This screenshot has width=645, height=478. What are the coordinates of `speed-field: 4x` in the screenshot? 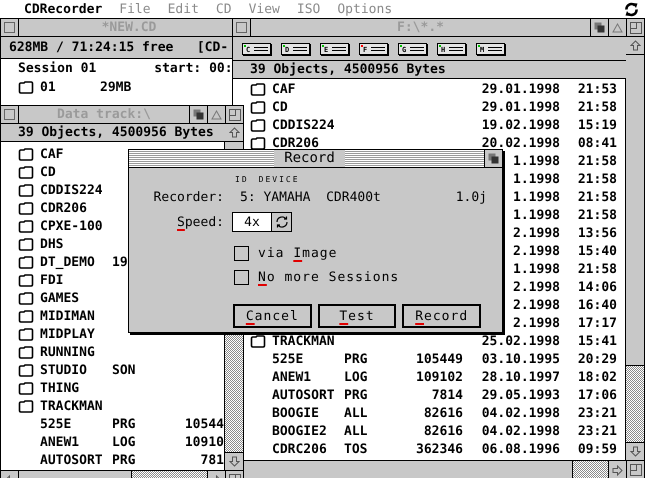 It's located at (252, 222).